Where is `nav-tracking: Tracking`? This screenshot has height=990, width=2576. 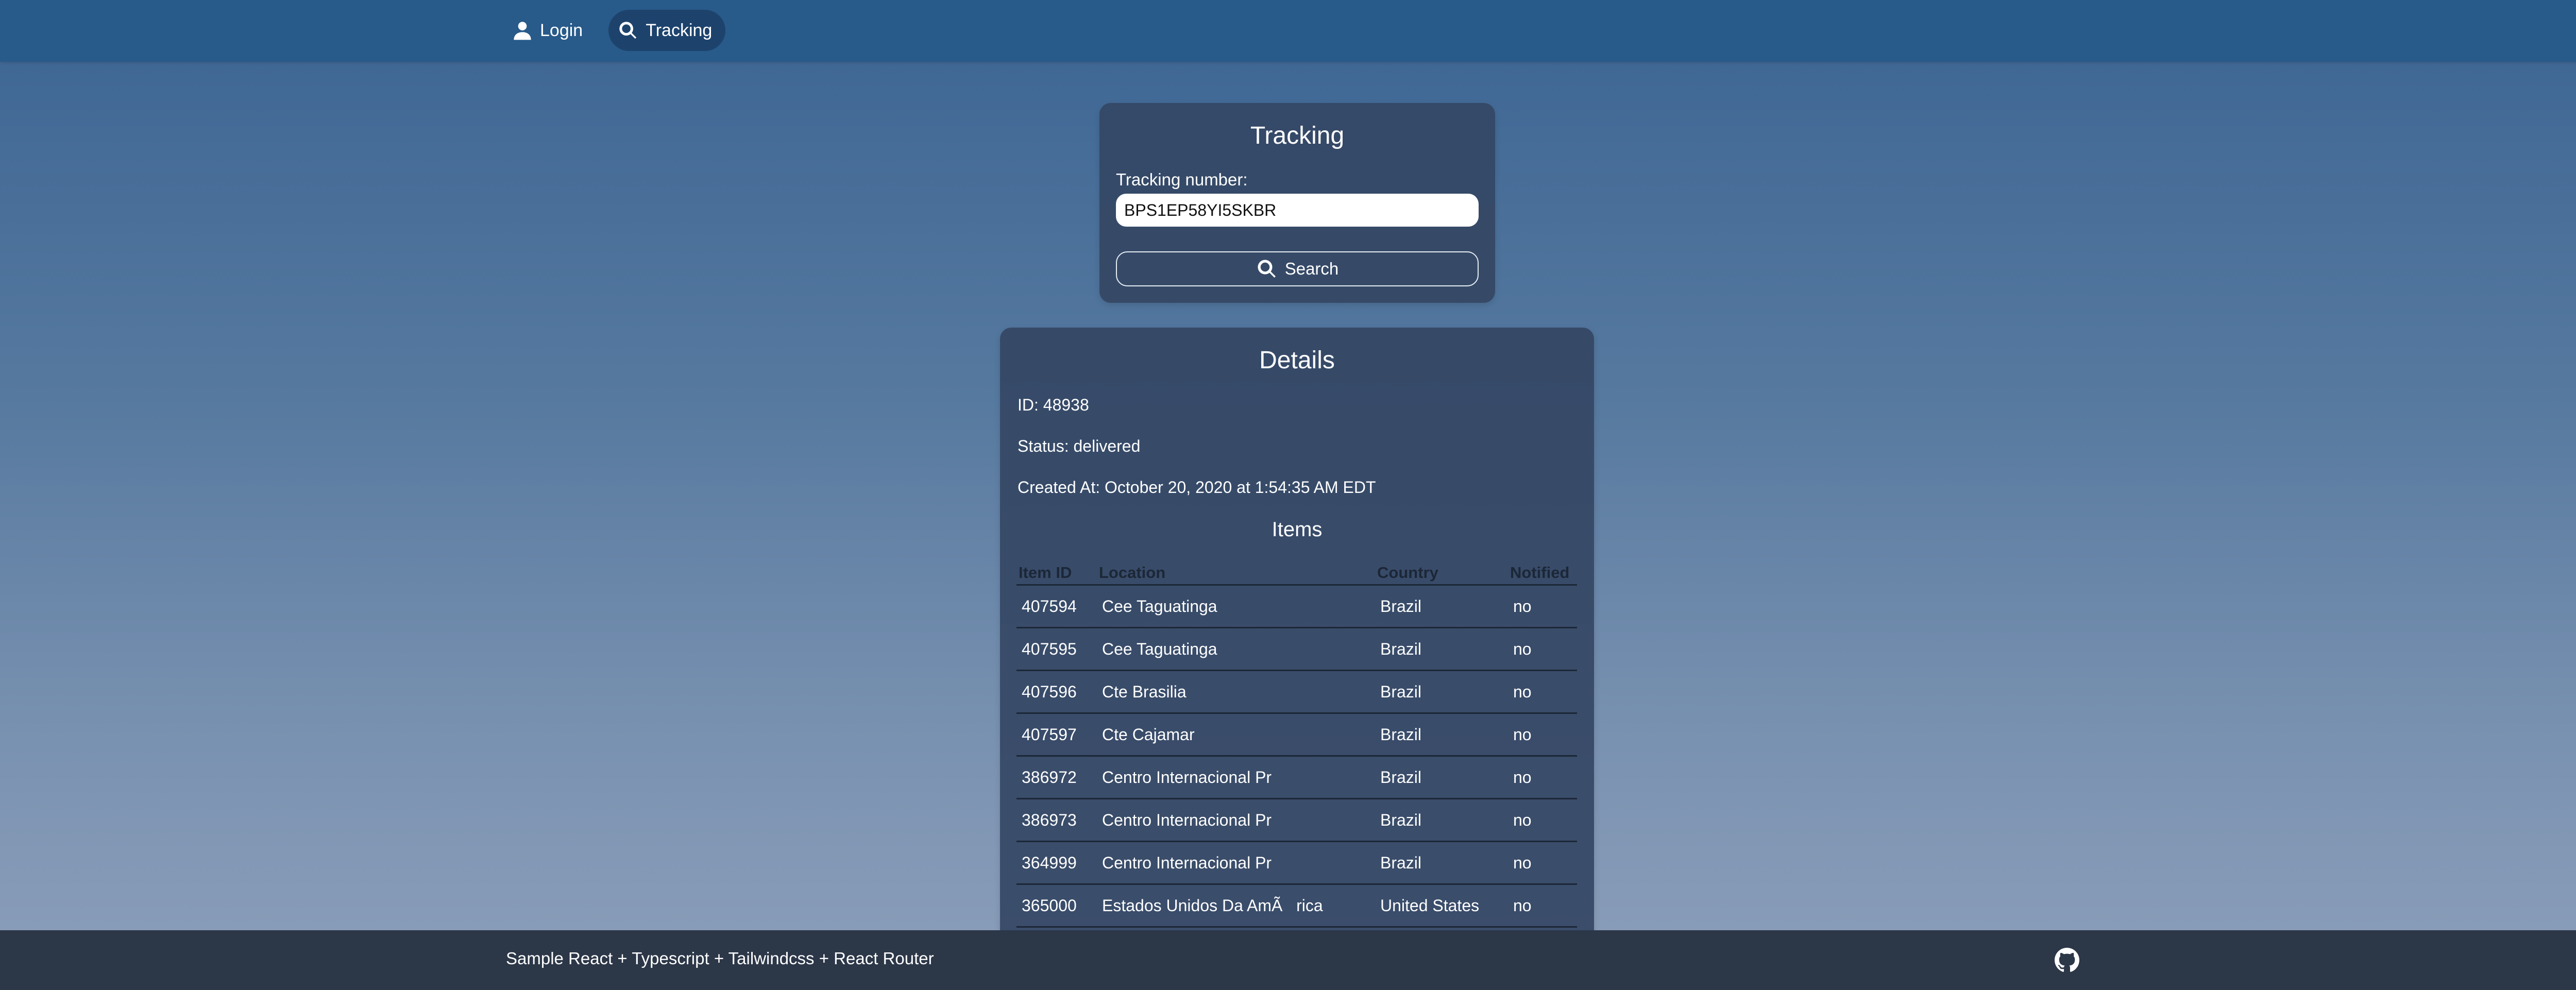
nav-tracking: Tracking is located at coordinates (667, 31).